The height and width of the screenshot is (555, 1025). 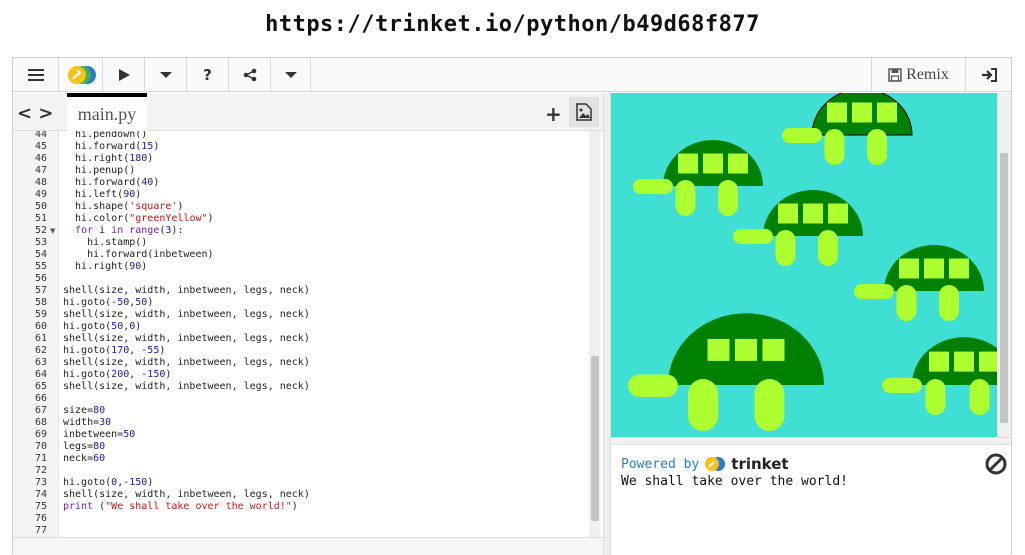 What do you see at coordinates (111, 182) in the screenshot?
I see `code-line: hi.forward(40)` at bounding box center [111, 182].